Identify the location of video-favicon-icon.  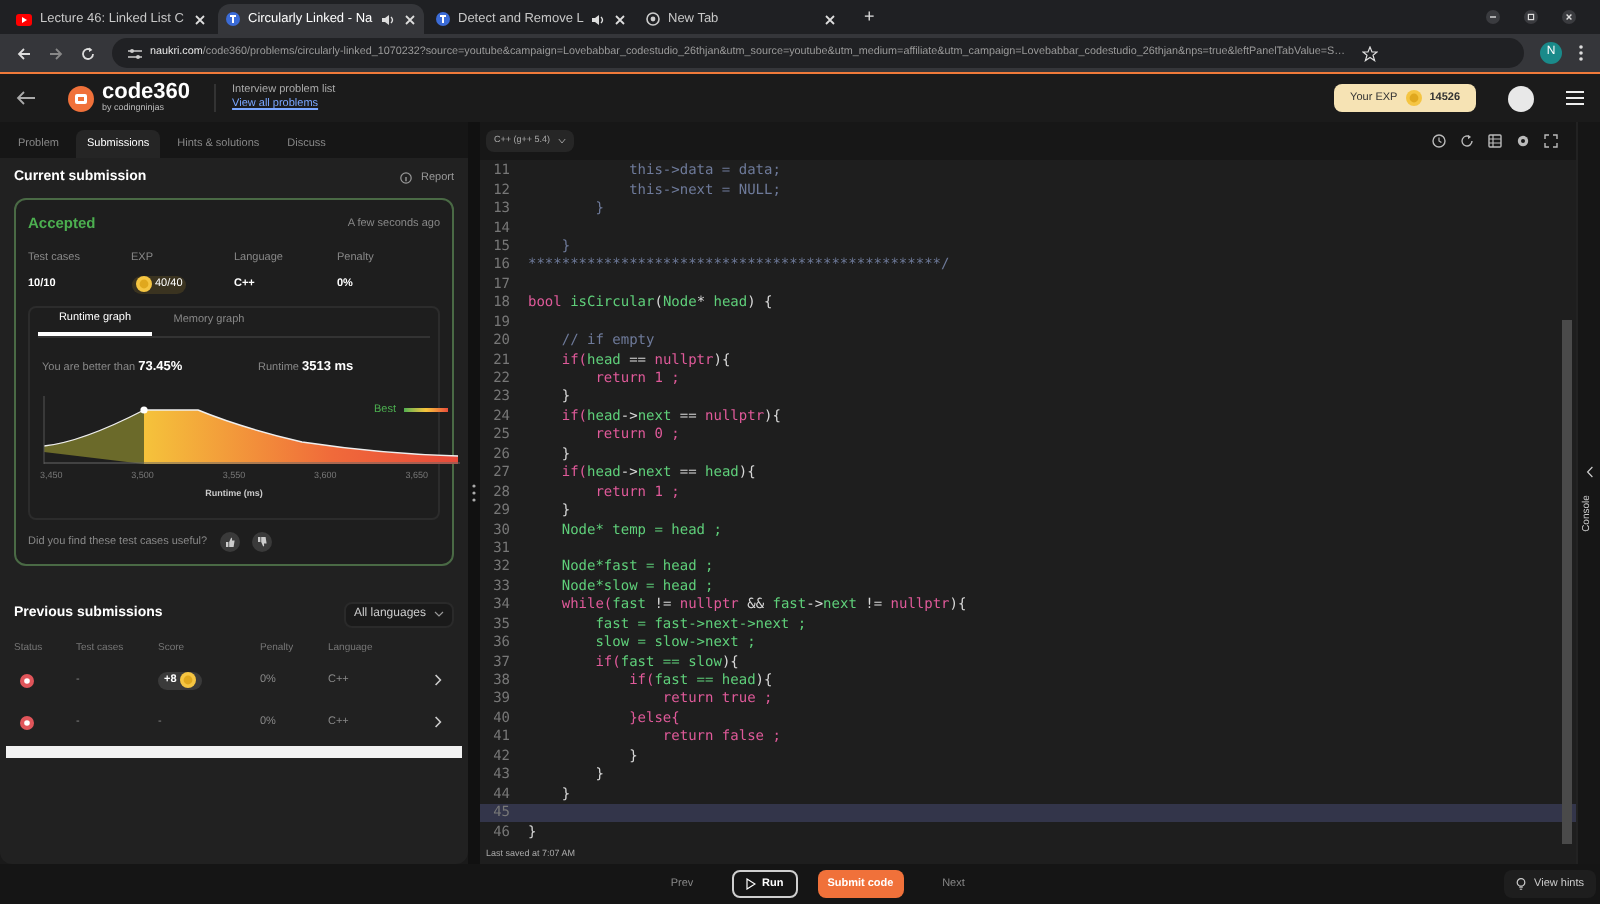
(24, 19).